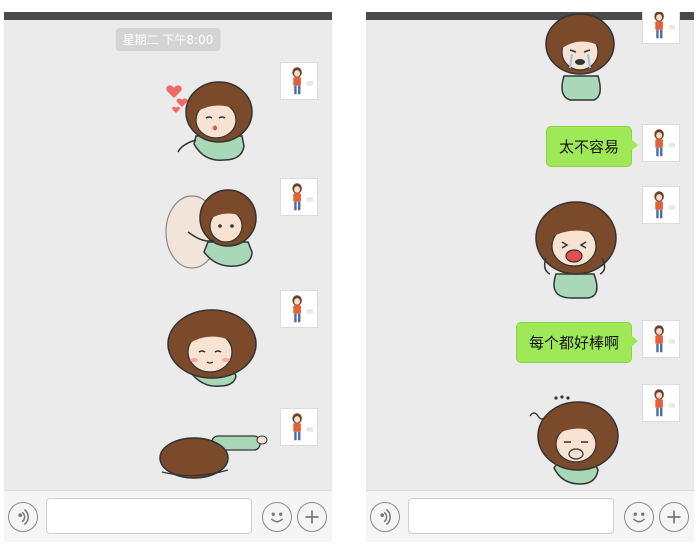 The image size is (700, 552). Describe the element at coordinates (168, 39) in the screenshot. I see `chat-timestamp: 星期二 下午8:00` at that location.